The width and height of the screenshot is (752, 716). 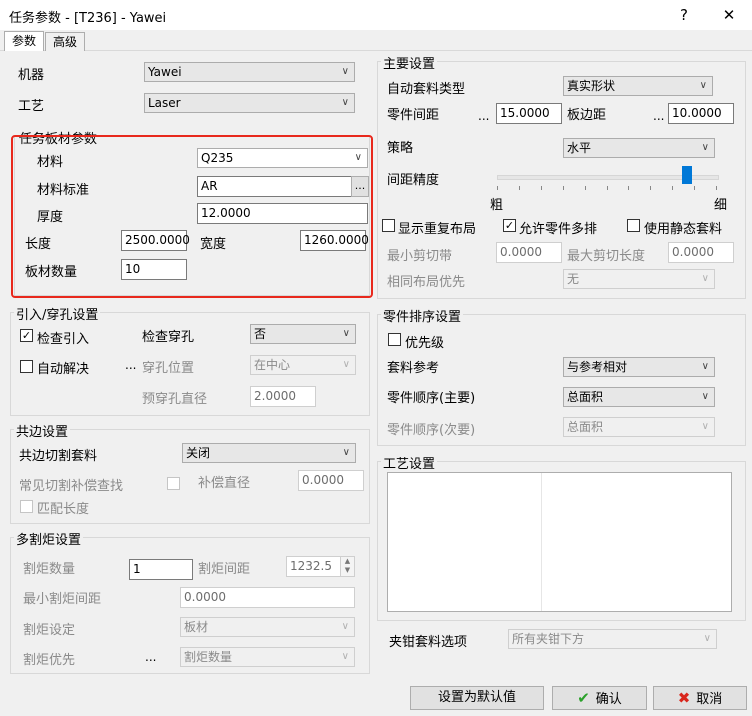 What do you see at coordinates (303, 365) in the screenshot?
I see `pierce-position-select: 在中心 ∨` at bounding box center [303, 365].